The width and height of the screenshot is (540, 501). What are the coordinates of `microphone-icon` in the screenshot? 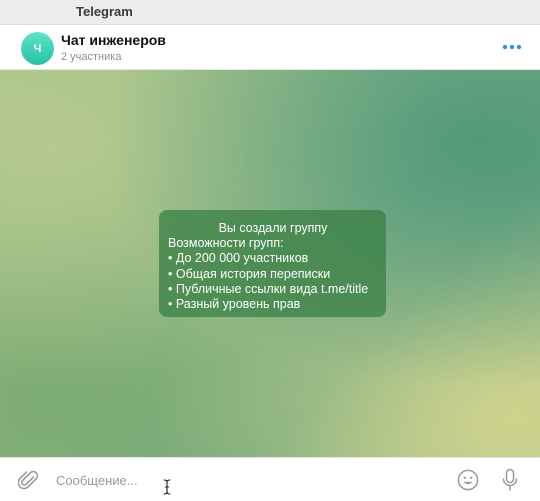 It's located at (510, 479).